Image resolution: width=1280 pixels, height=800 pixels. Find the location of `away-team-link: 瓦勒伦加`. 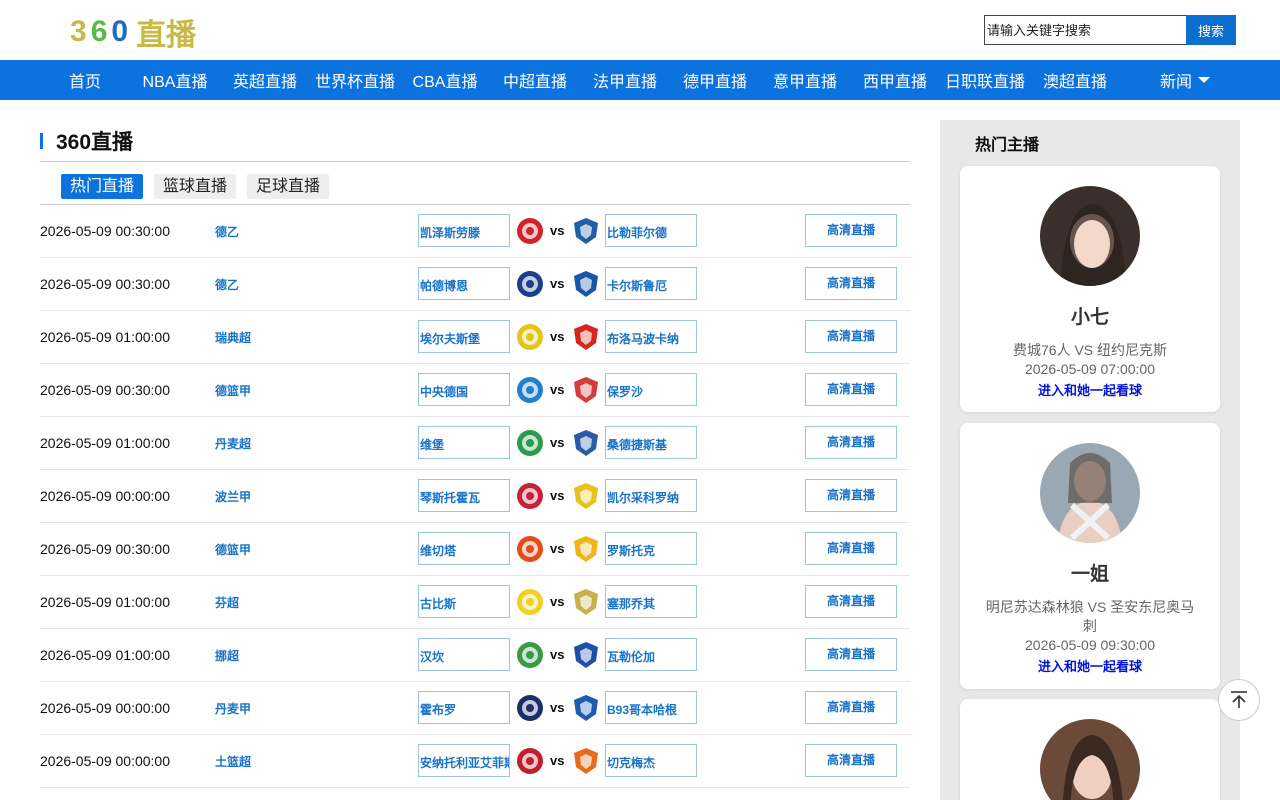

away-team-link: 瓦勒伦加 is located at coordinates (651, 654).